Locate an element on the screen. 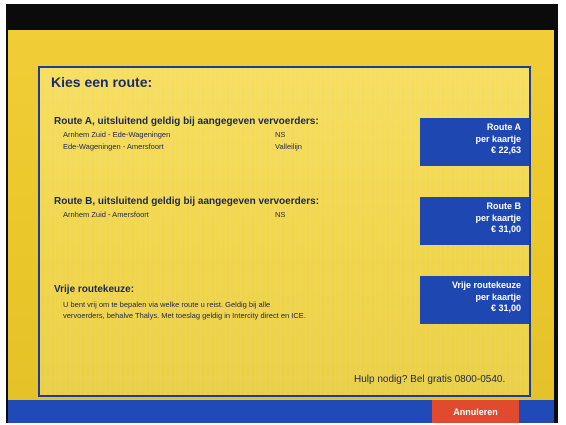 The height and width of the screenshot is (425, 566). route-a-leg-1-operator: NS is located at coordinates (280, 134).